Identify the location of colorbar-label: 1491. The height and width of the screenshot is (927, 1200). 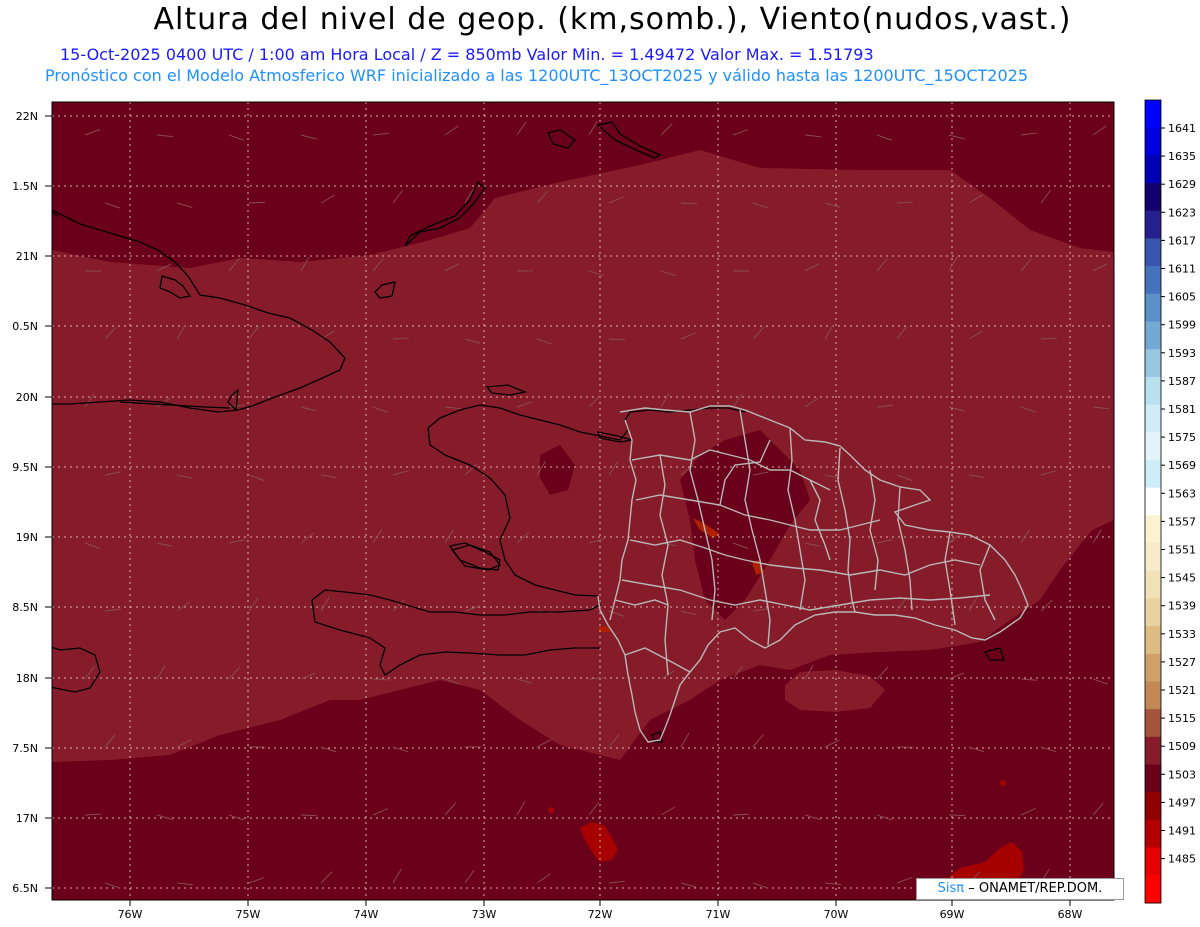
(1182, 831).